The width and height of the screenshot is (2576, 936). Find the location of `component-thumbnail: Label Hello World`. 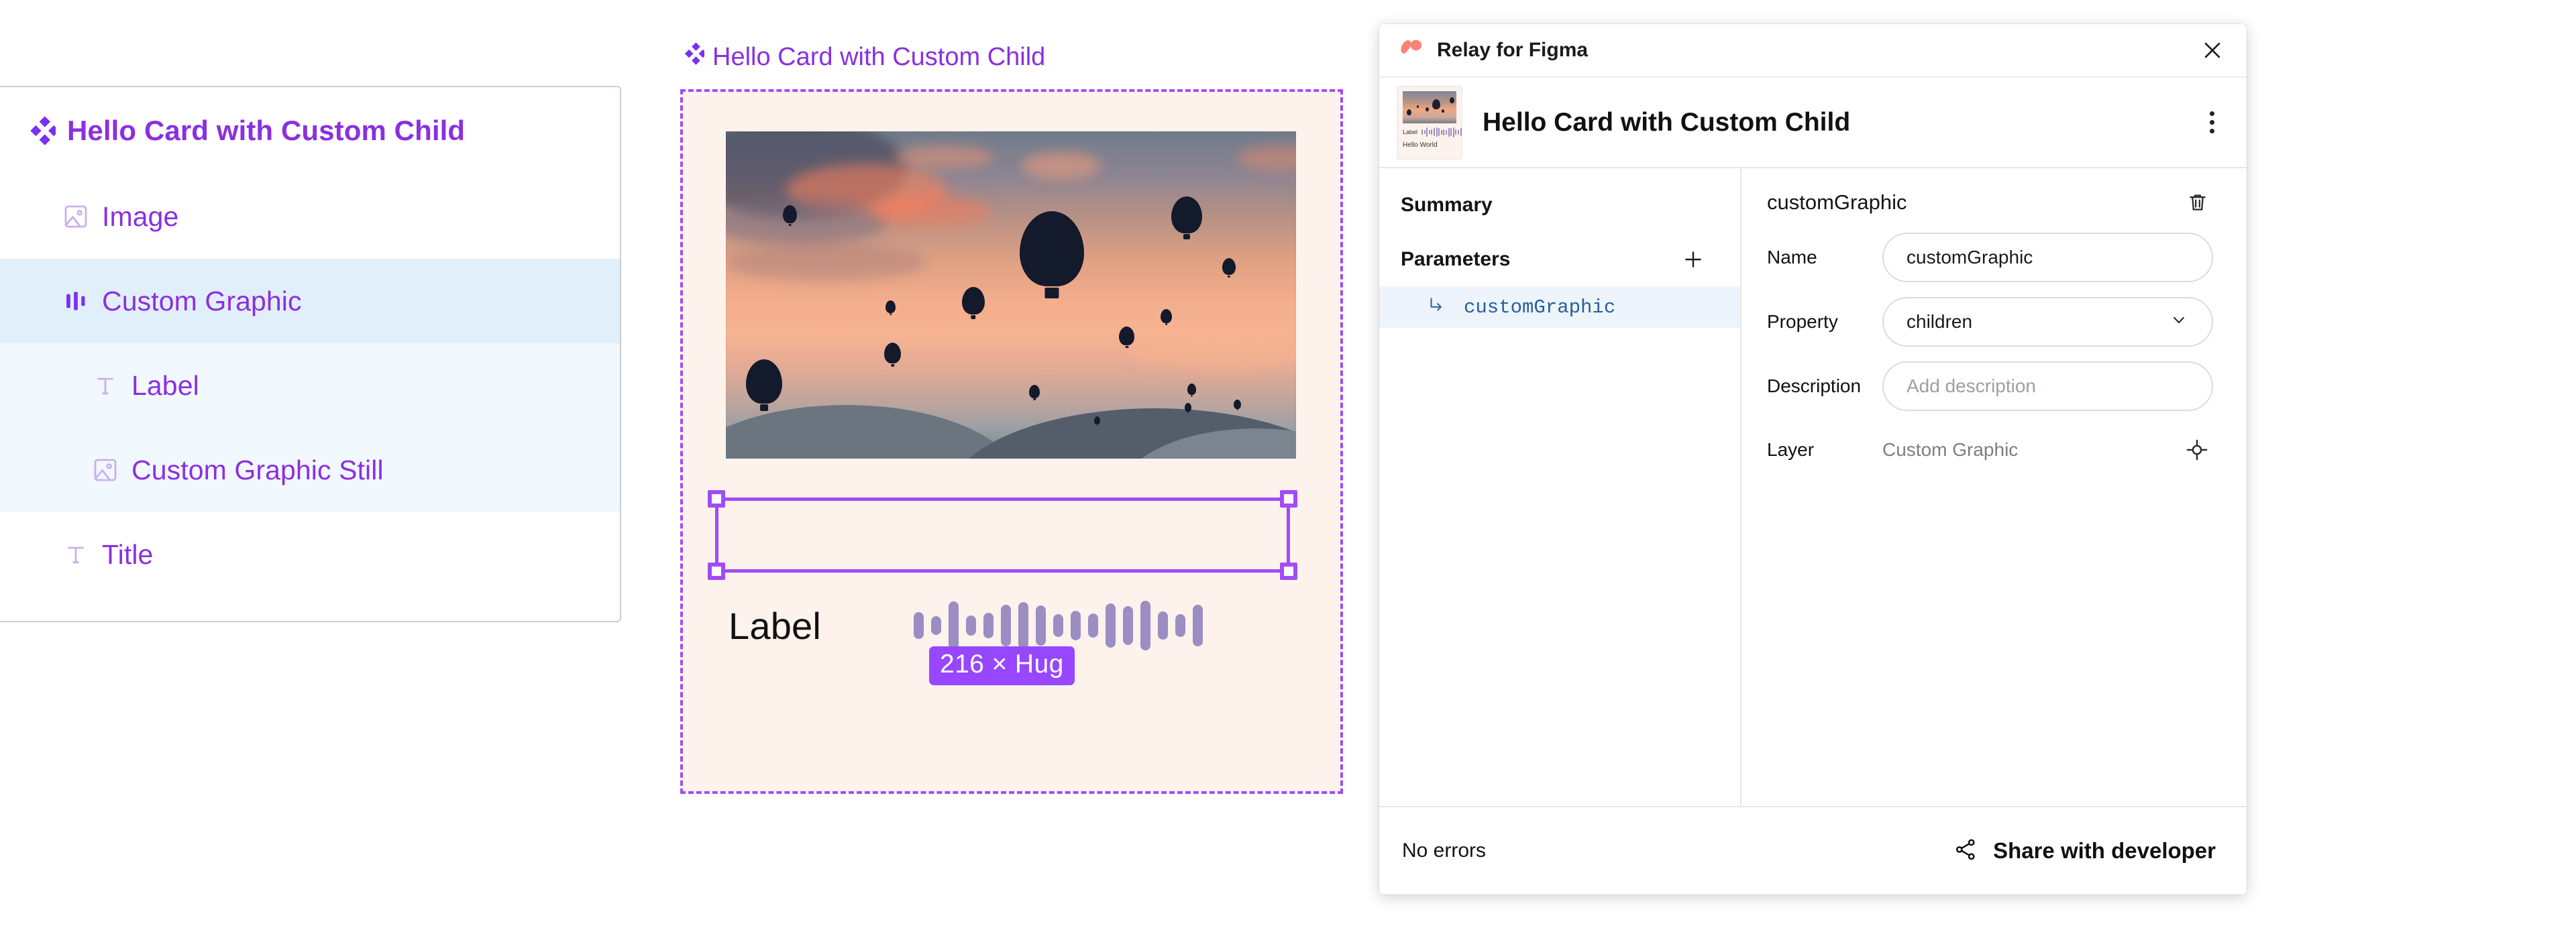

component-thumbnail: Label Hello World is located at coordinates (1429, 122).